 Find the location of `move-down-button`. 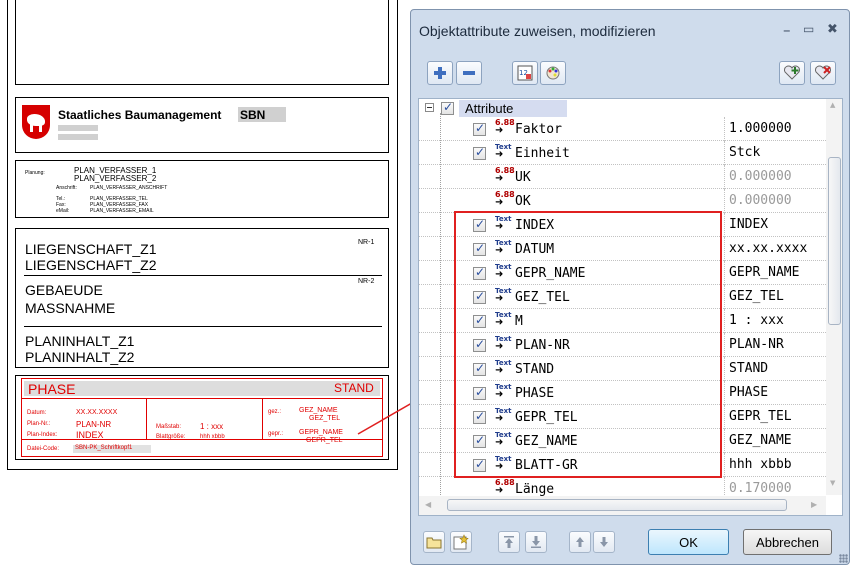

move-down-button is located at coordinates (604, 542).